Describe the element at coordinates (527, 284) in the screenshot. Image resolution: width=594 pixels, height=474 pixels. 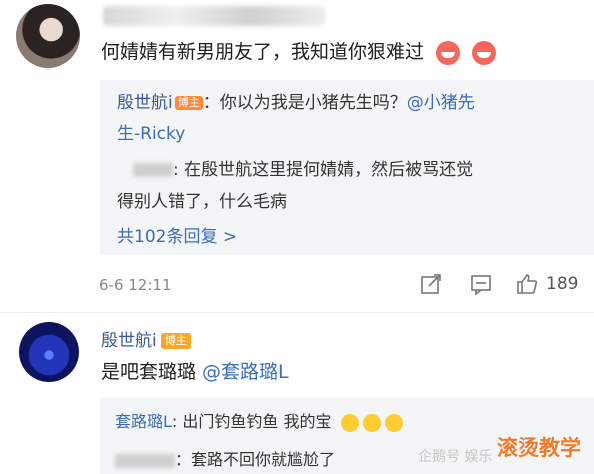
I see `like-icon` at that location.